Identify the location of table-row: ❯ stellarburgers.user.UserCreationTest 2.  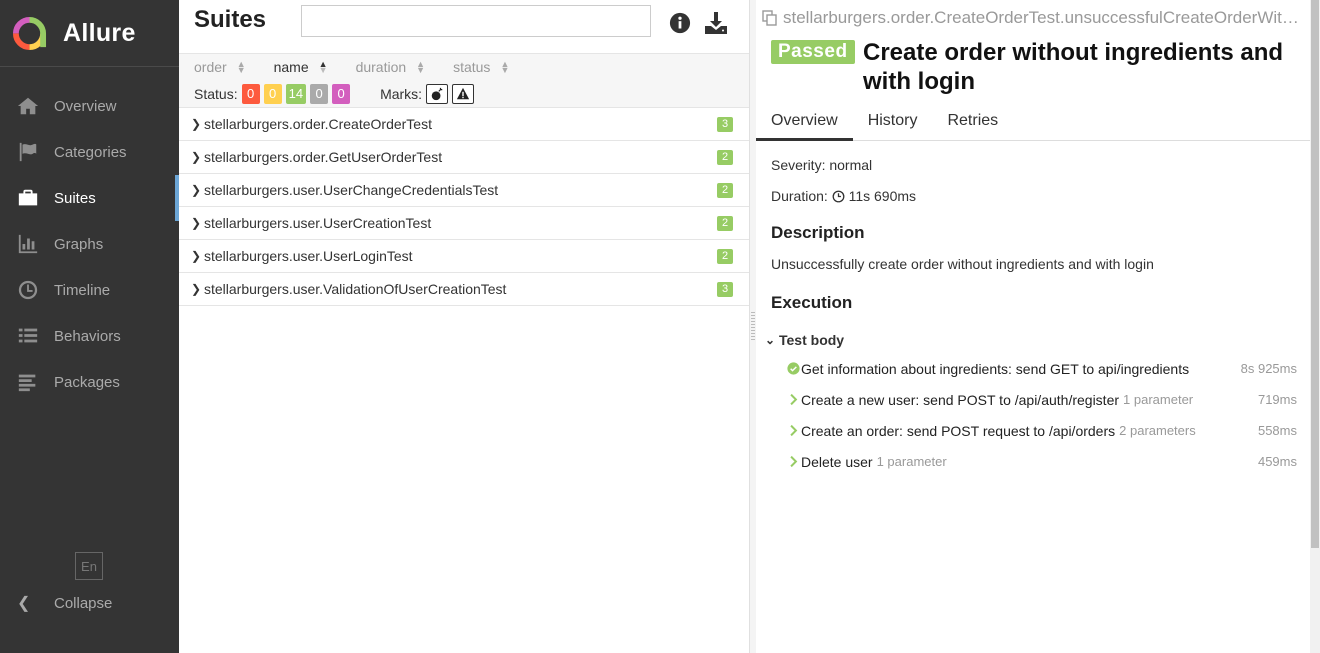
(464, 223).